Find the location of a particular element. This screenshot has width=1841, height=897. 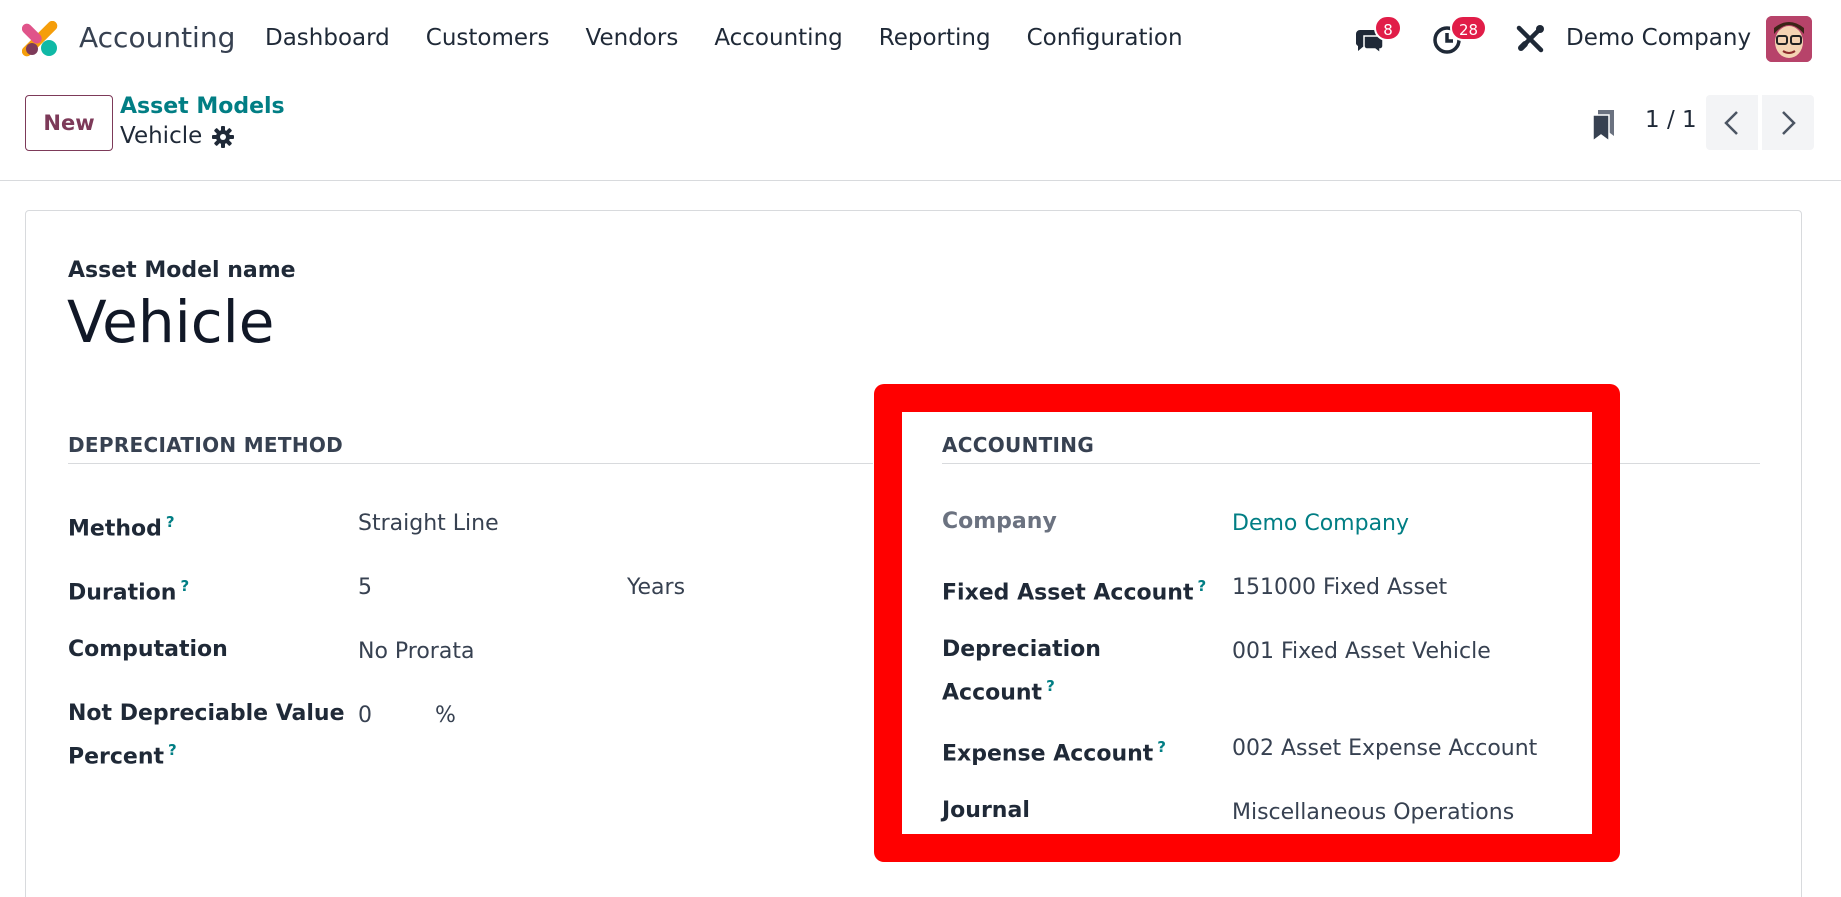

pager-value: 1 / 1 is located at coordinates (1671, 120).